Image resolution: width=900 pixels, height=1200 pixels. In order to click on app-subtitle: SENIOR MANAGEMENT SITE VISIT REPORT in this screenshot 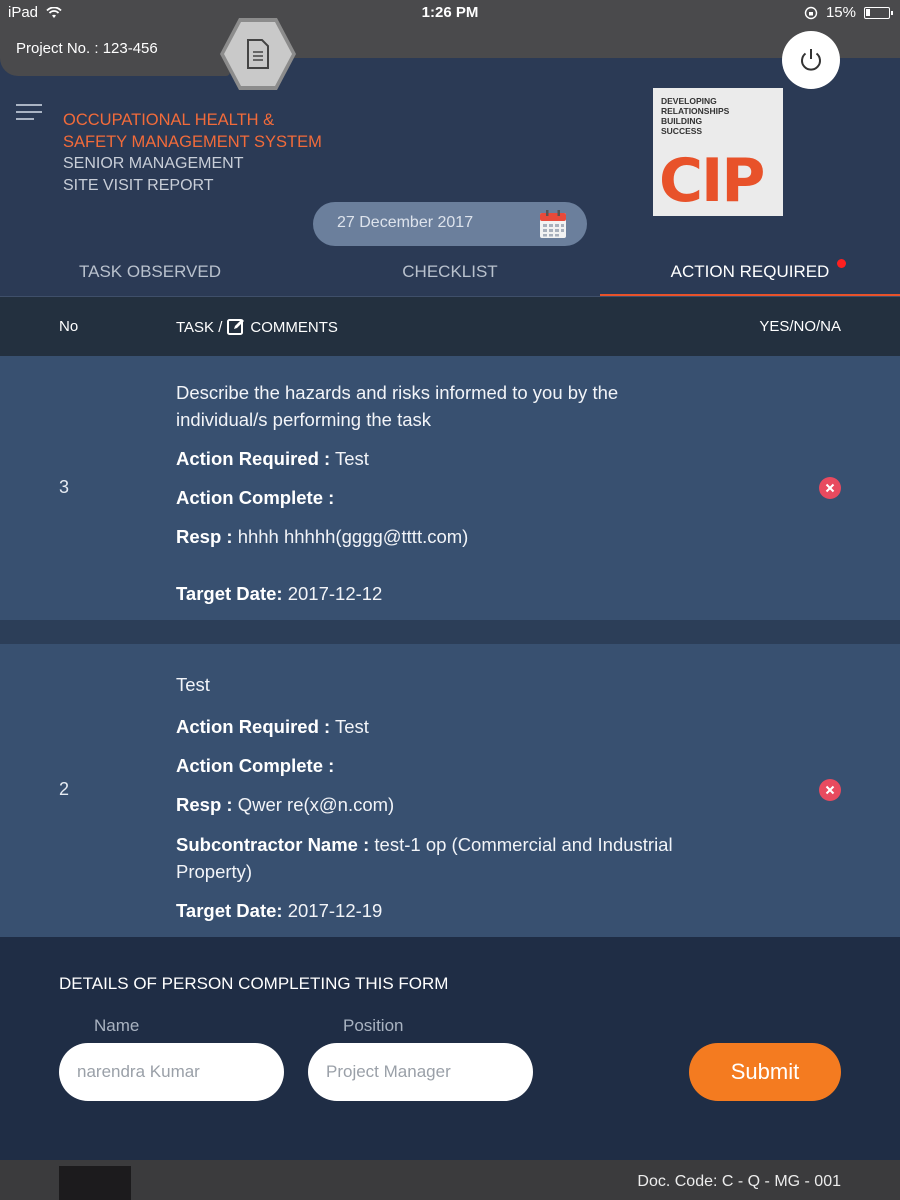, I will do `click(213, 175)`.